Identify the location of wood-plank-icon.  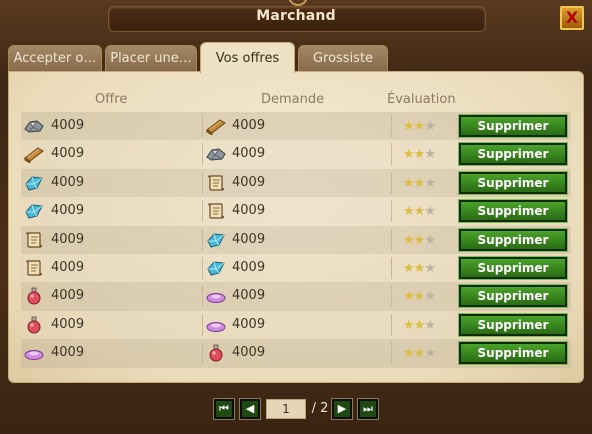
(34, 155).